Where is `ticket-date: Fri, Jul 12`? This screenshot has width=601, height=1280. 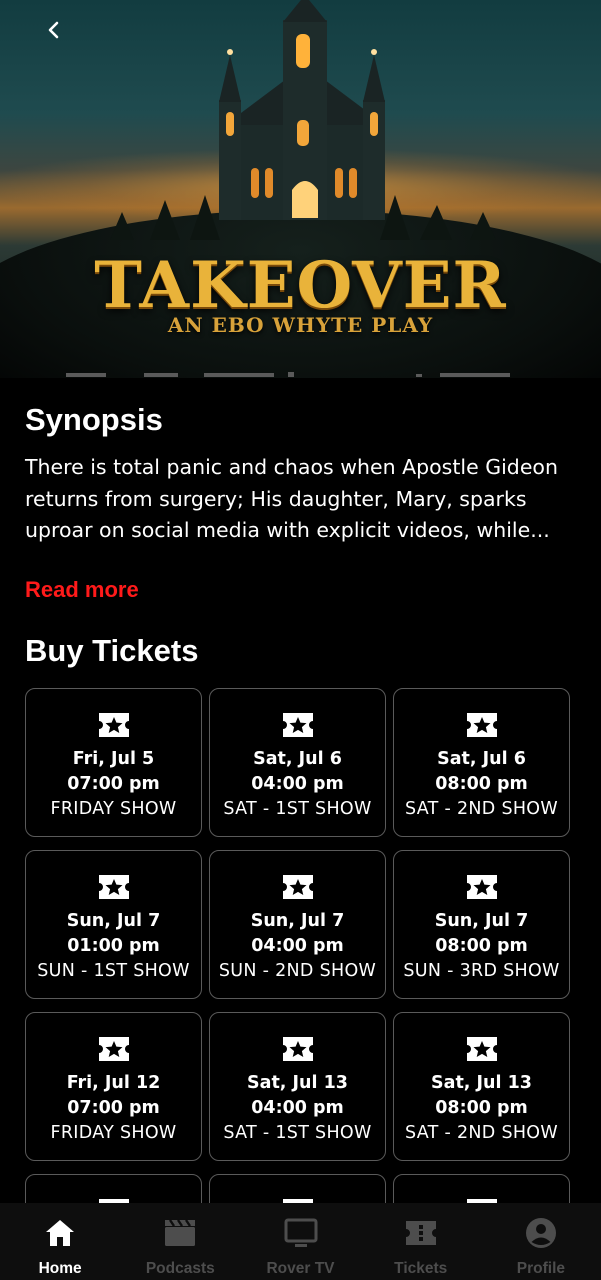
ticket-date: Fri, Jul 12 is located at coordinates (113, 1083).